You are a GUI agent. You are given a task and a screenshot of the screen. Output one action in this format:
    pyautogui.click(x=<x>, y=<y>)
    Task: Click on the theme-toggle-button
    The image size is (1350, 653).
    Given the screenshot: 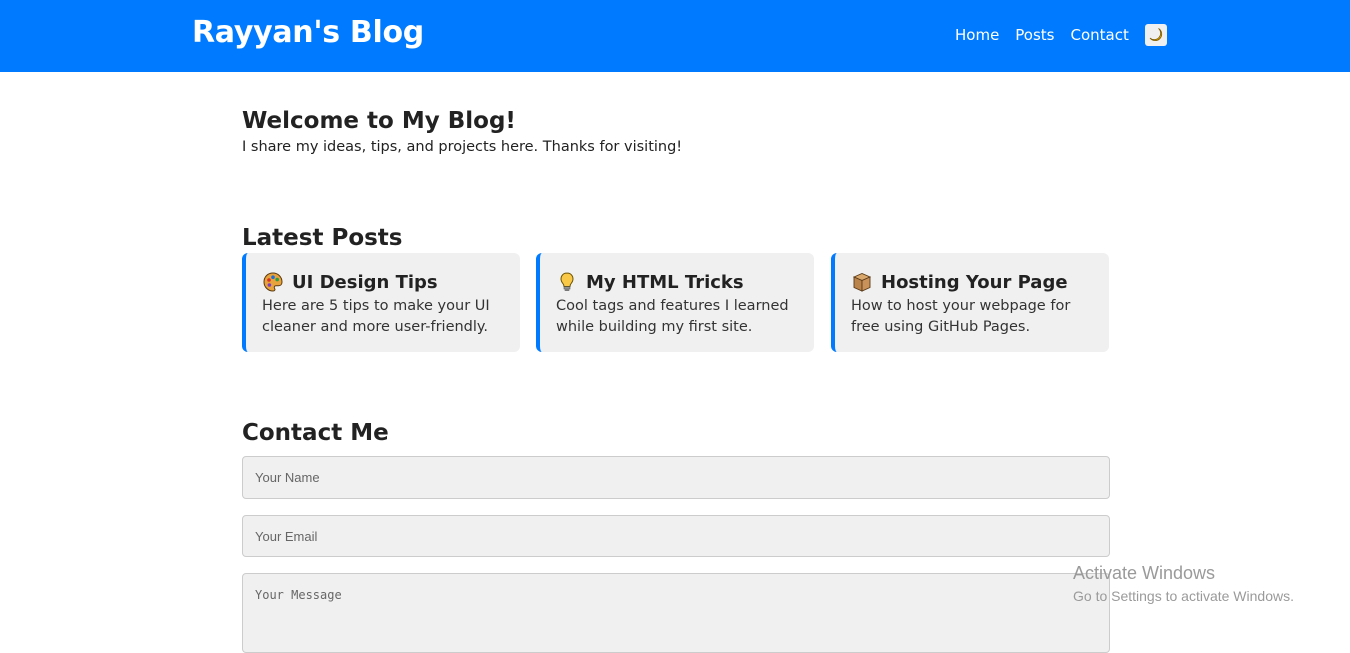 What is the action you would take?
    pyautogui.click(x=1155, y=35)
    